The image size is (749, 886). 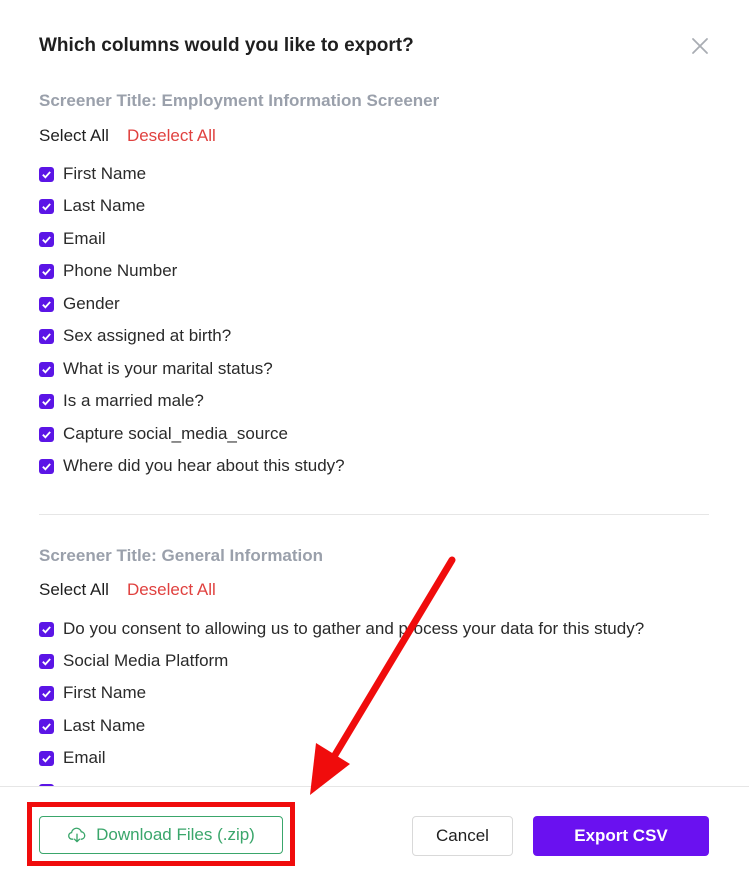 What do you see at coordinates (462, 836) in the screenshot?
I see `cancel-button: Cancel` at bounding box center [462, 836].